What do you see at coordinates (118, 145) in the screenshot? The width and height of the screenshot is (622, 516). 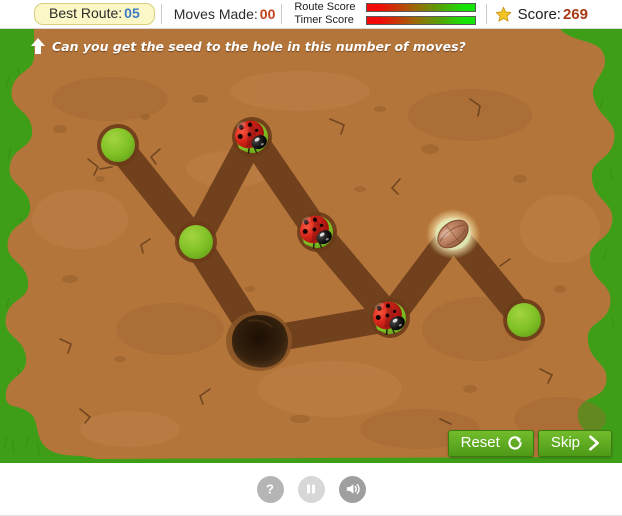 I see `node-n1` at bounding box center [118, 145].